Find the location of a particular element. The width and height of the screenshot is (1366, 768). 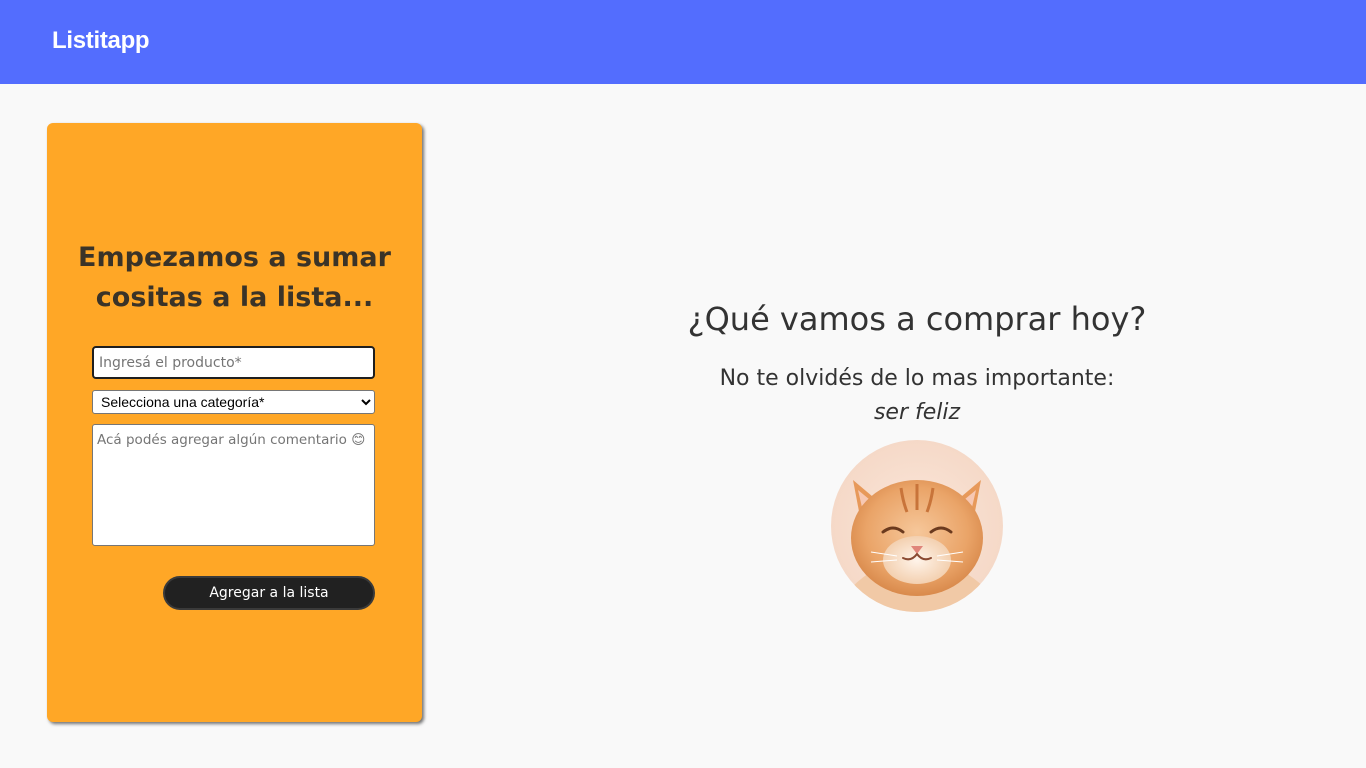

comment-textarea is located at coordinates (233, 485).